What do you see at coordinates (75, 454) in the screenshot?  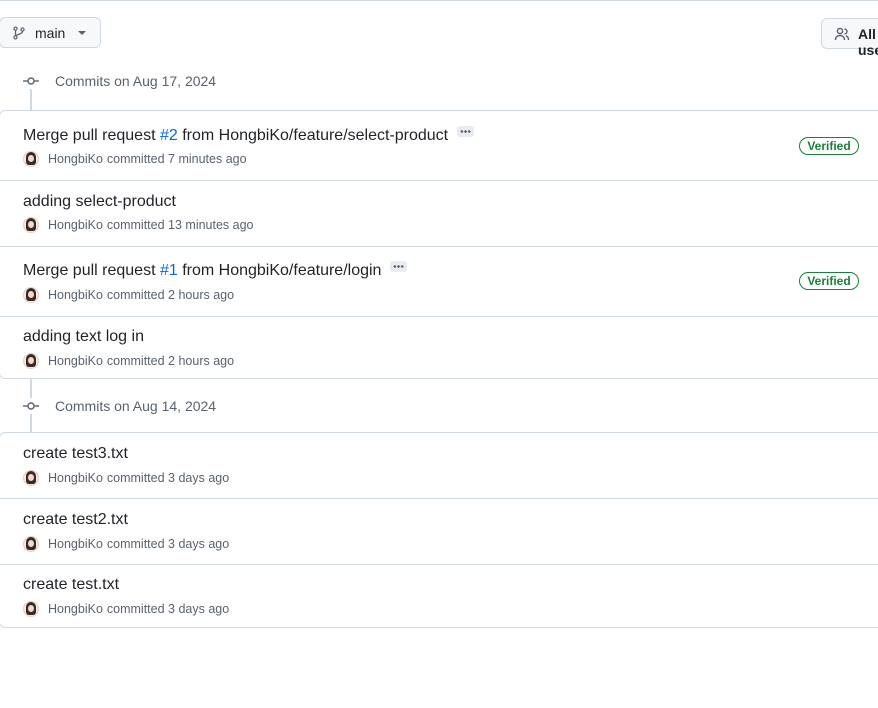 I see `commit-title: create test3.txt` at bounding box center [75, 454].